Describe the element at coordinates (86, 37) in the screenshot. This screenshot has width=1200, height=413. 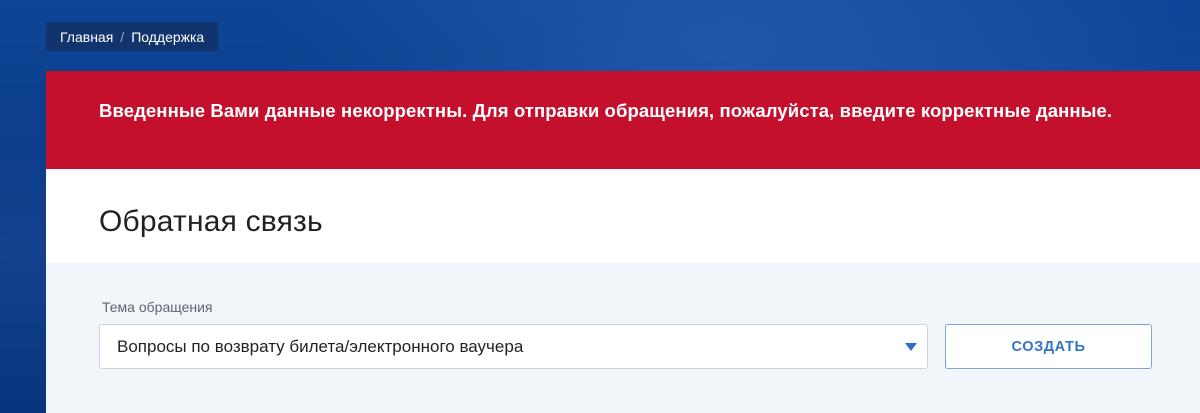
I see `breadcrumb-home-link: Главная` at that location.